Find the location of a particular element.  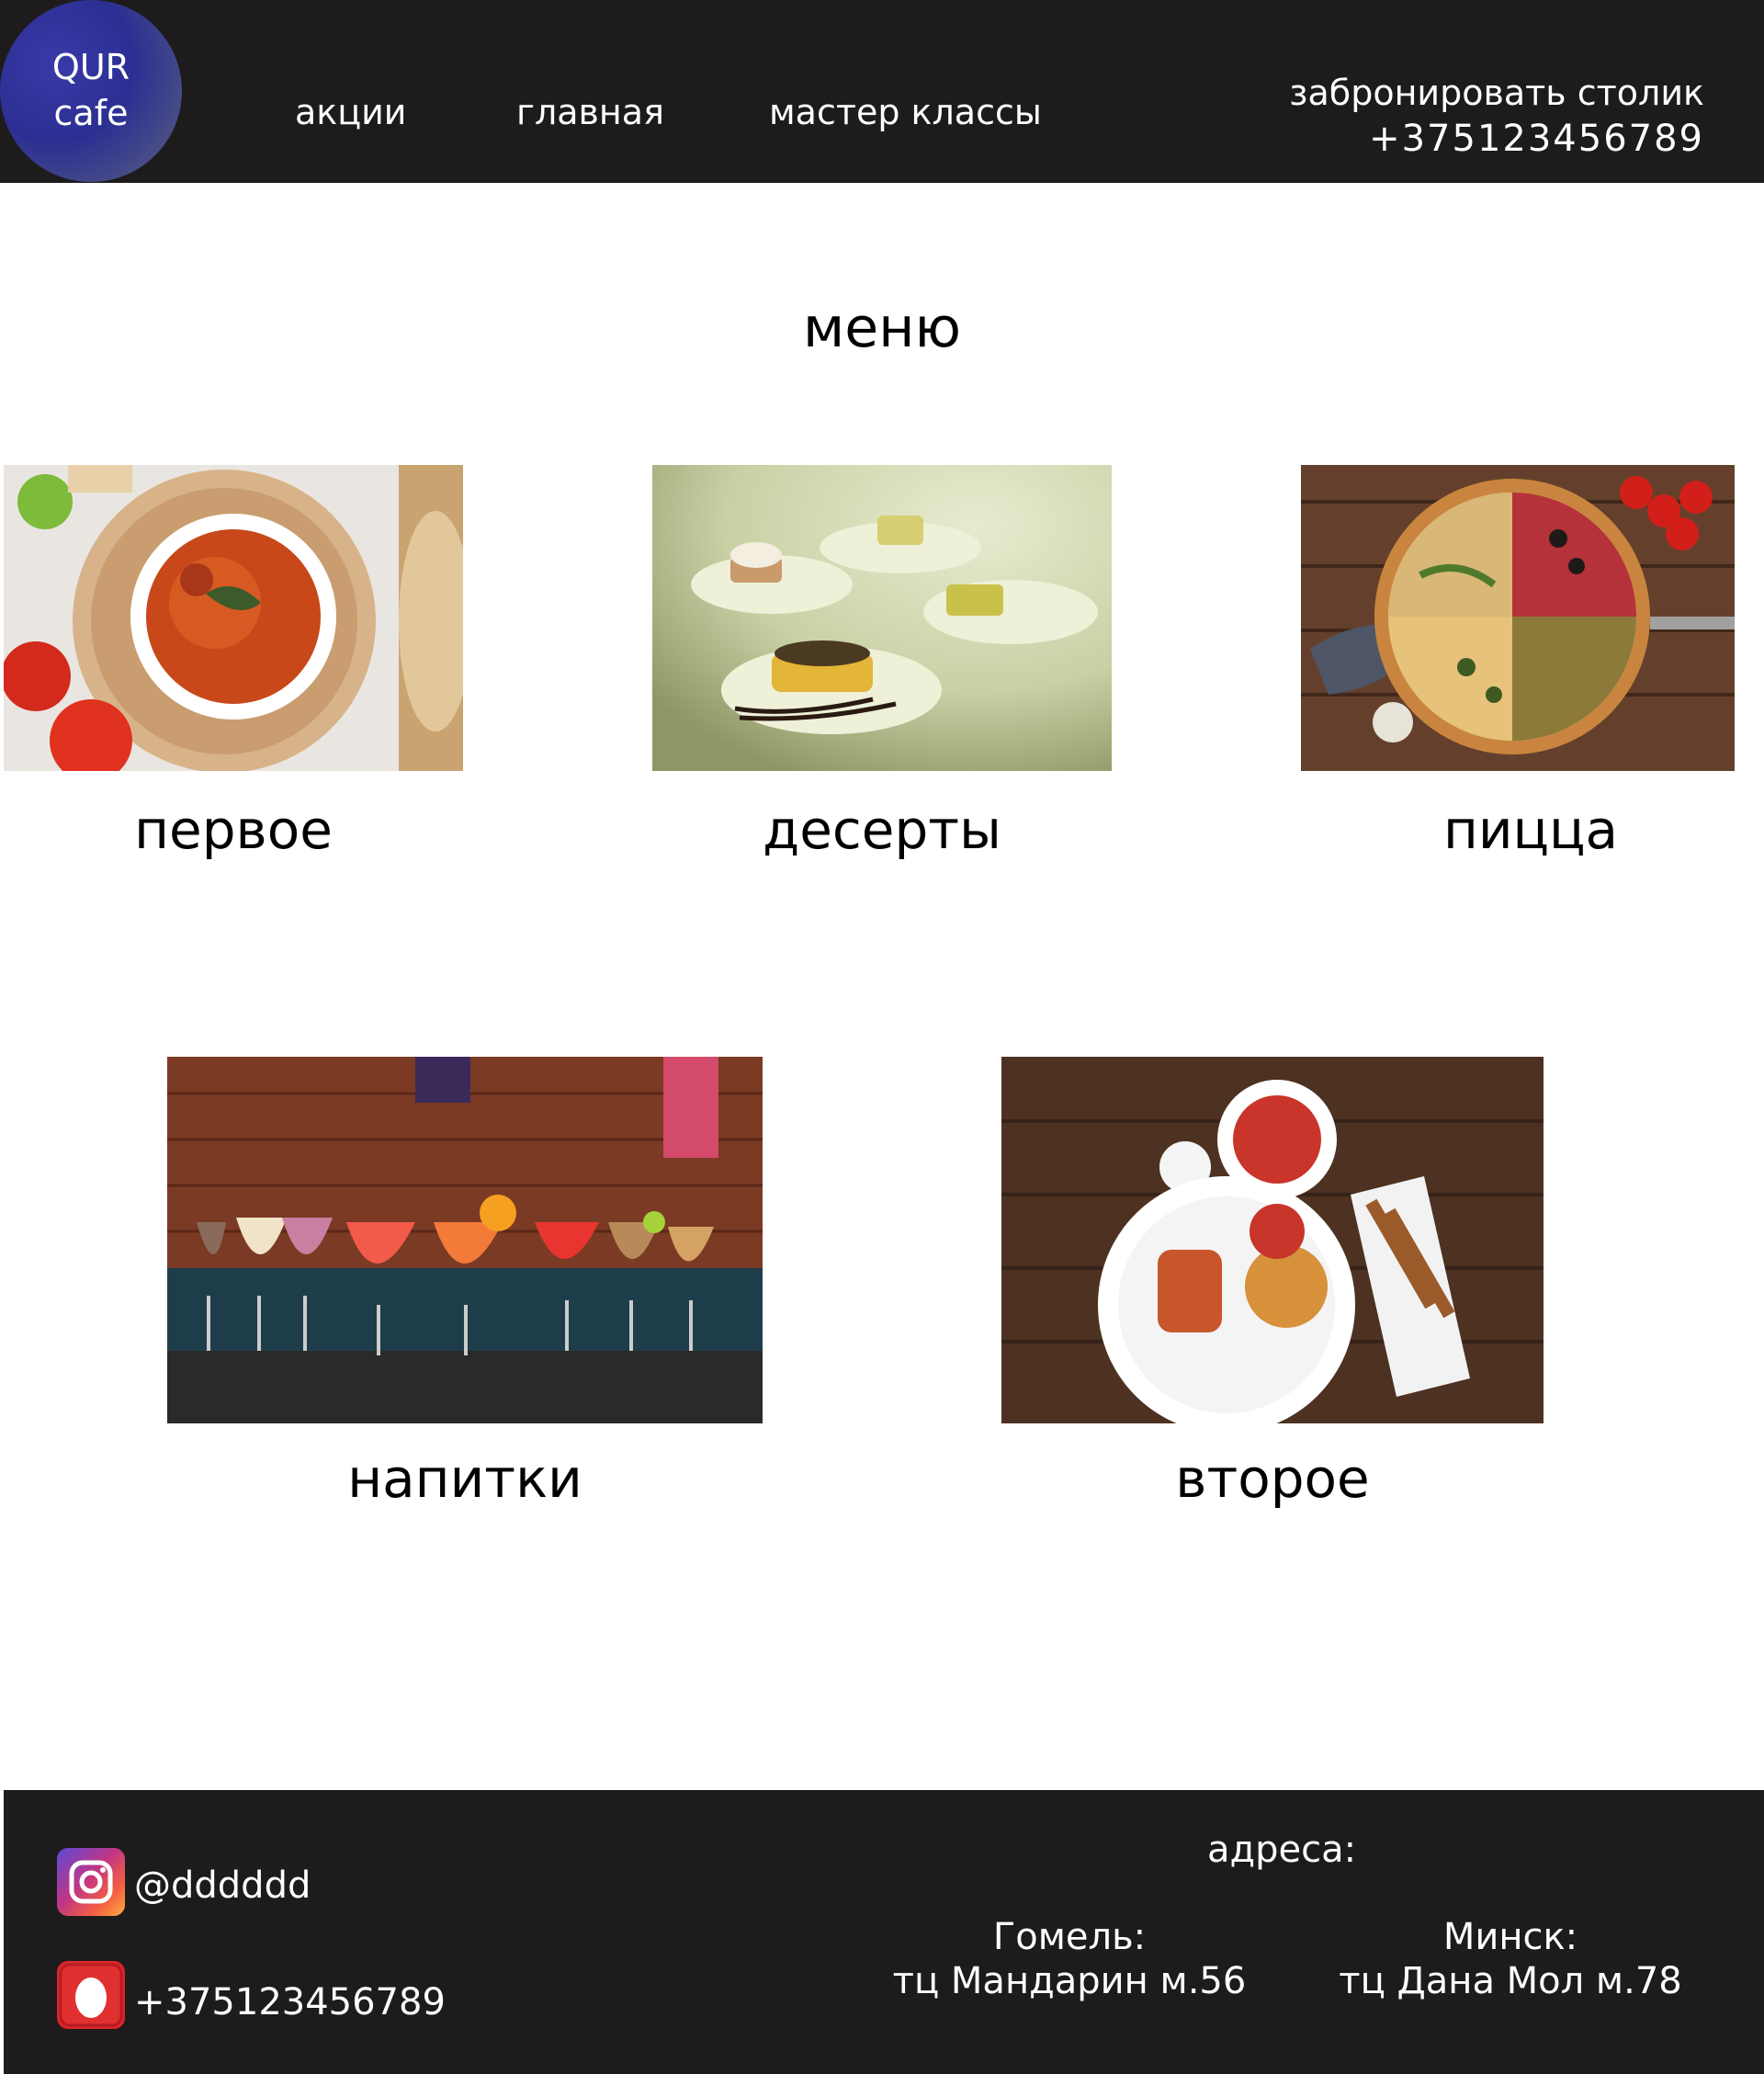

soup-photo is located at coordinates (233, 618).